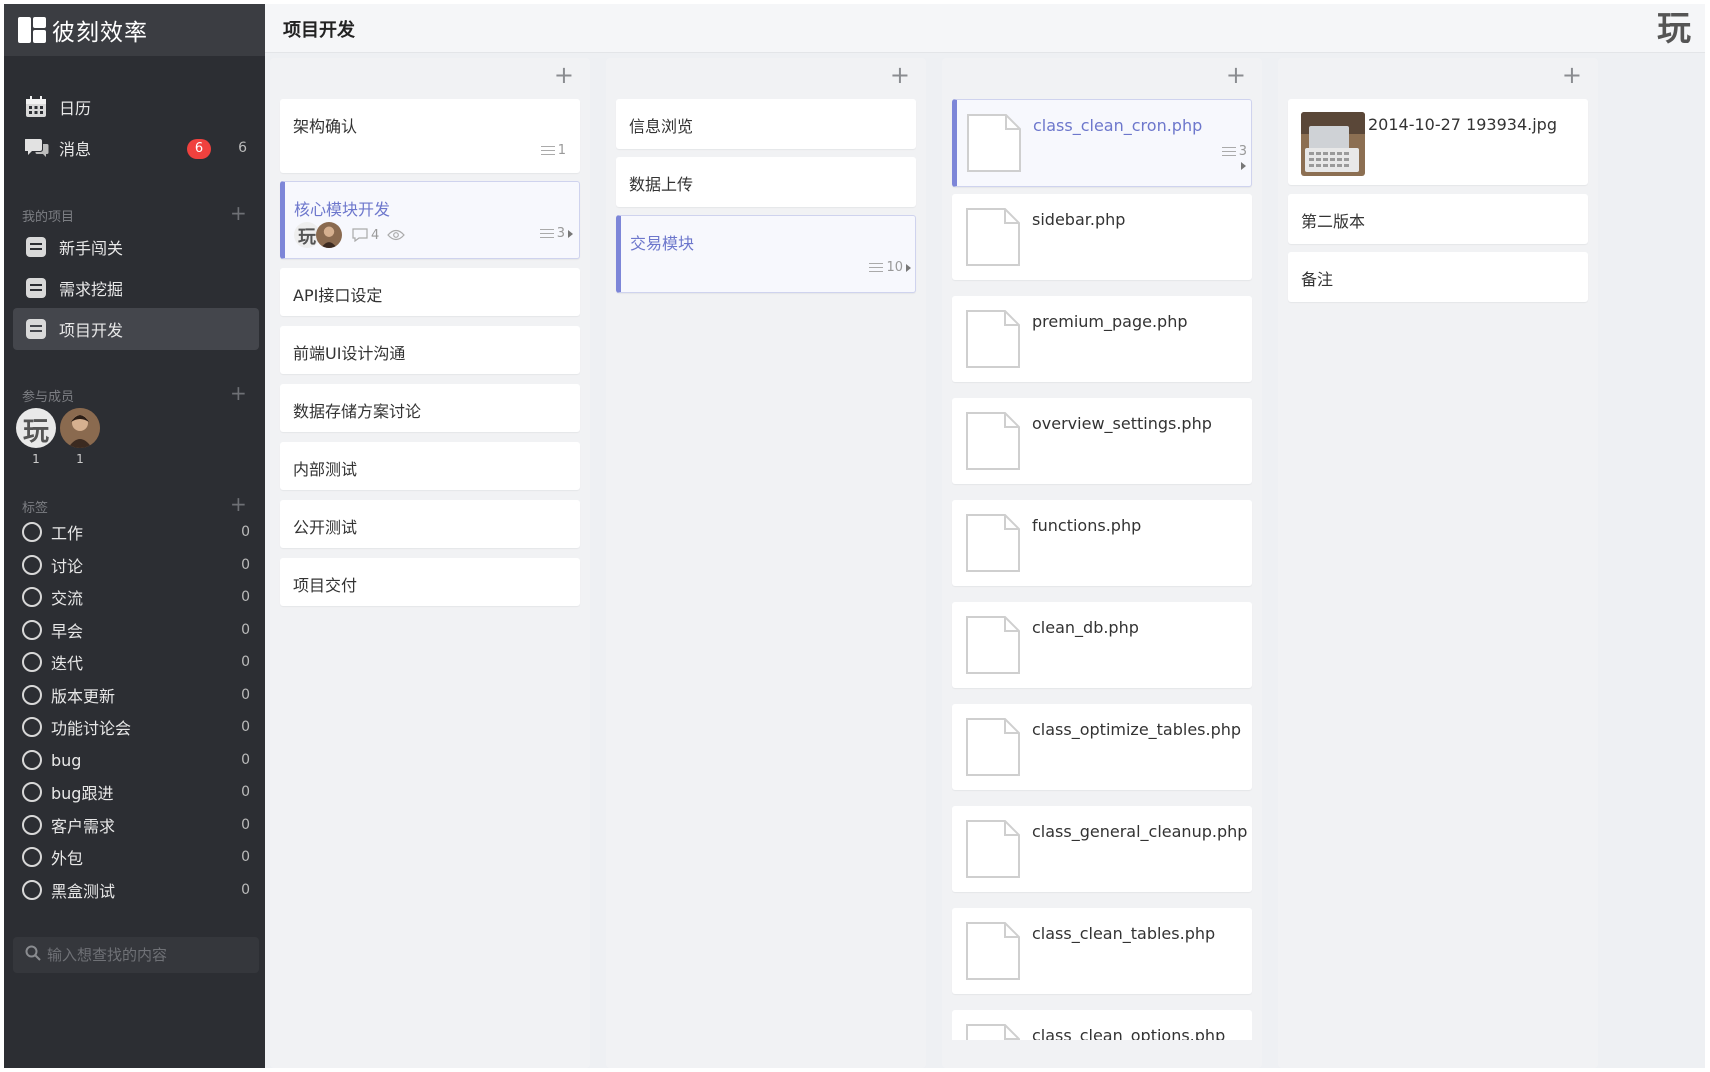 The height and width of the screenshot is (1072, 1710). Describe the element at coordinates (136, 107) in the screenshot. I see `sidebar-item-calendar: 日历` at that location.